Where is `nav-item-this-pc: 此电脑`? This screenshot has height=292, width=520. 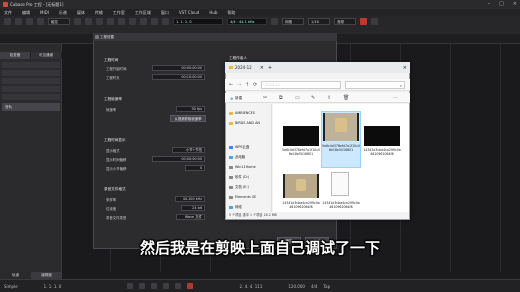
nav-item-this-pc: 此电脑 is located at coordinates (250, 157).